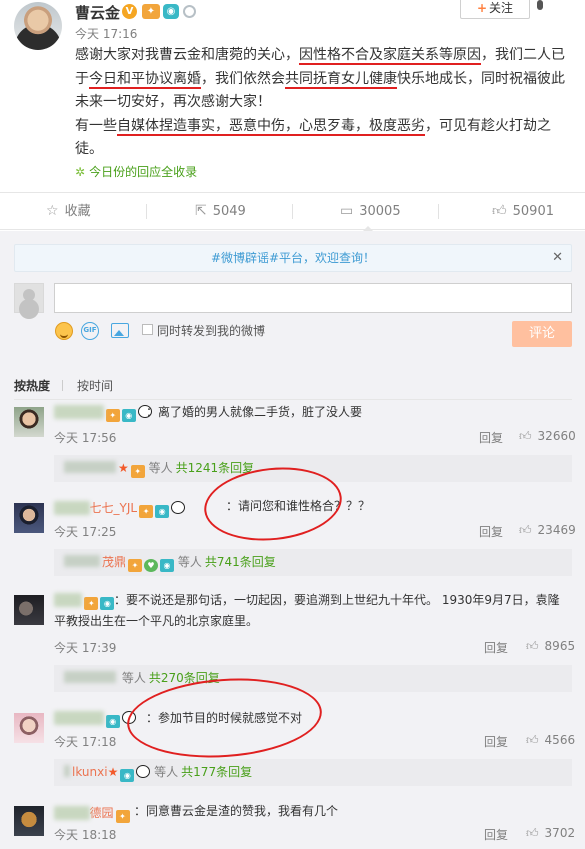  I want to click on post-text-segment: 感谢大家对我曹云金和唐菀的关心，, so click(187, 55).